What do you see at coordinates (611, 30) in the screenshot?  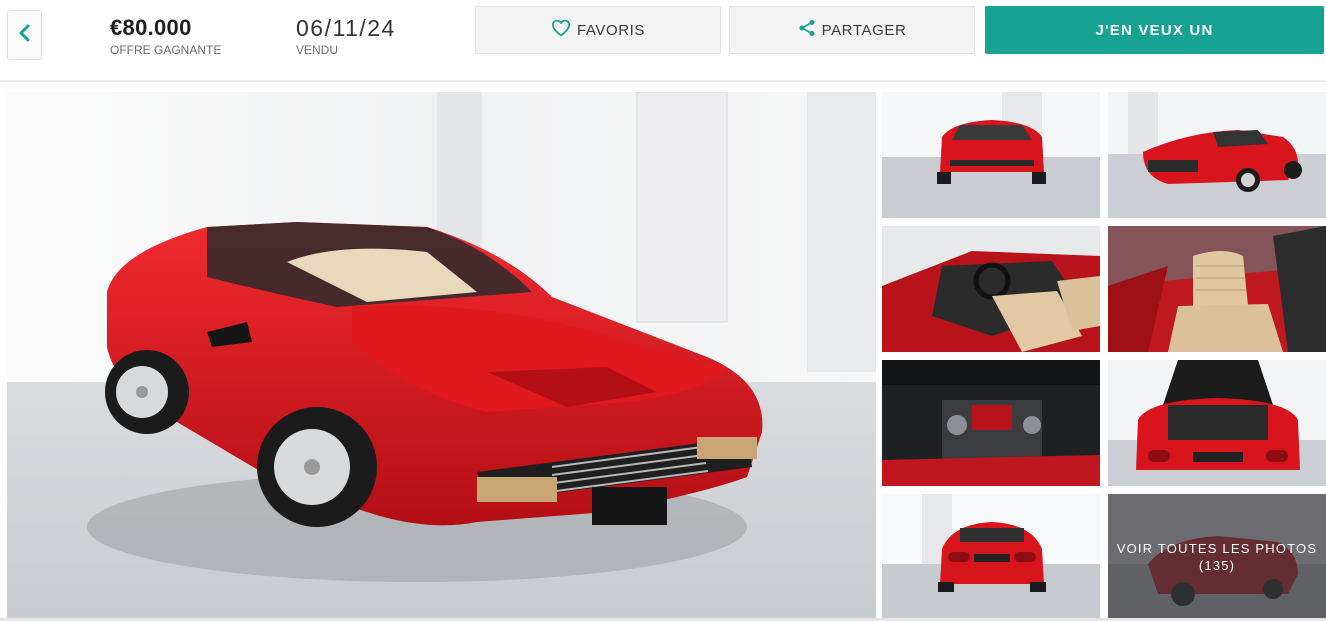 I see `favorite-label: FAVORIS` at bounding box center [611, 30].